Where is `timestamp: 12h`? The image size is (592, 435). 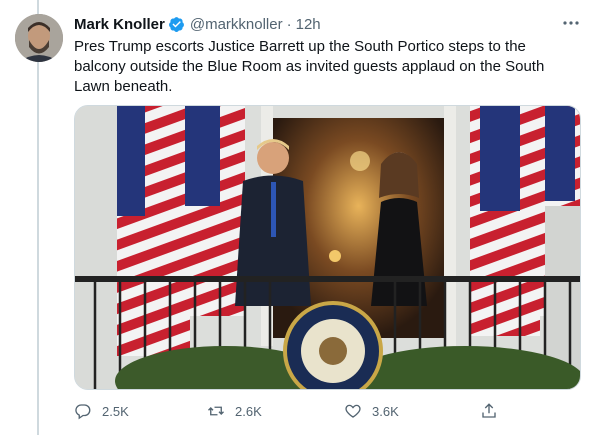 timestamp: 12h is located at coordinates (308, 24).